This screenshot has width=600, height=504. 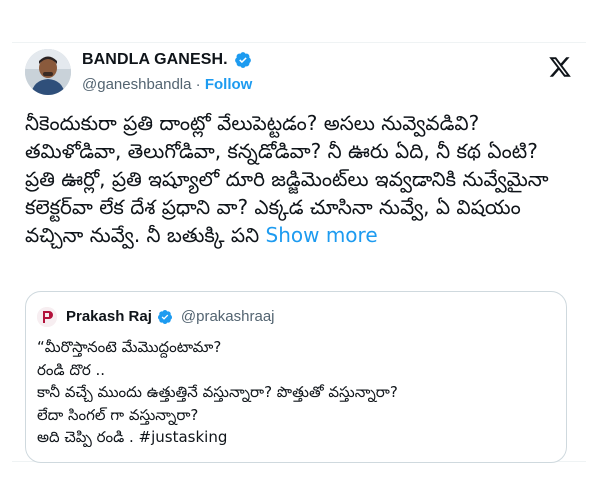 I want to click on follow-button: Follow, so click(x=229, y=84).